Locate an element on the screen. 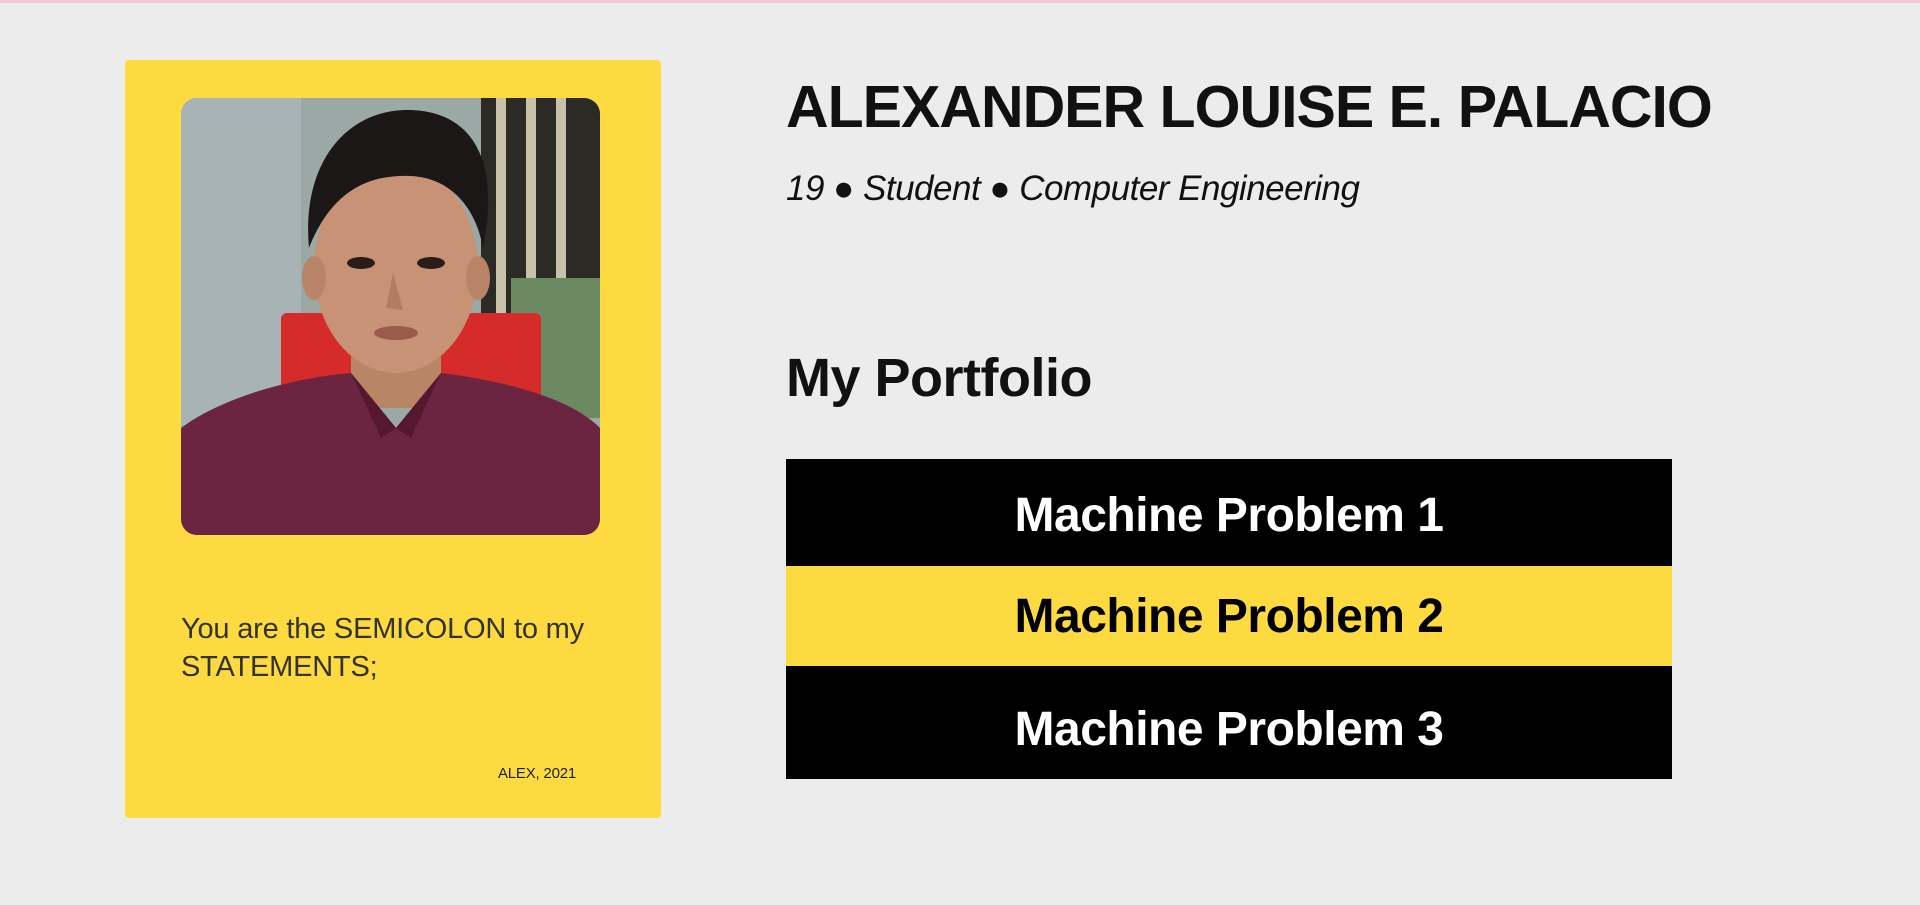  portfolio-title: My Portfolio is located at coordinates (939, 378).